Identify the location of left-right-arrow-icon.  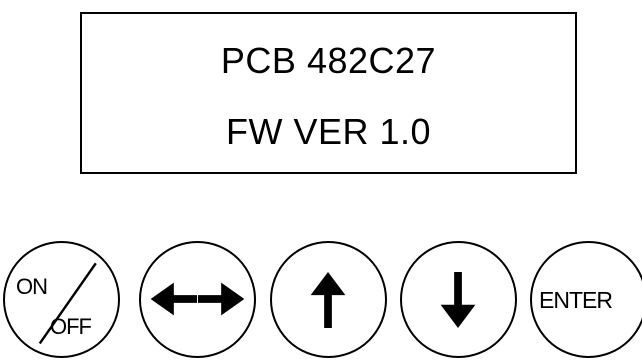
(197, 299).